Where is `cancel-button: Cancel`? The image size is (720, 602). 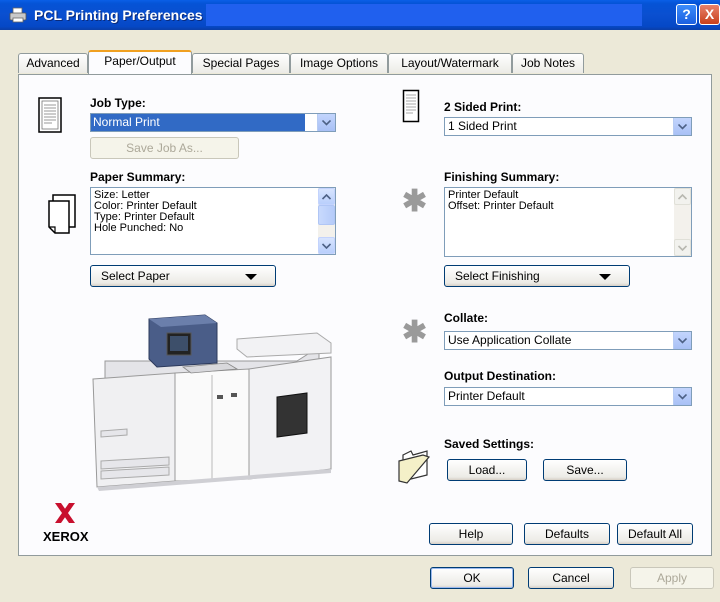
cancel-button: Cancel is located at coordinates (571, 578).